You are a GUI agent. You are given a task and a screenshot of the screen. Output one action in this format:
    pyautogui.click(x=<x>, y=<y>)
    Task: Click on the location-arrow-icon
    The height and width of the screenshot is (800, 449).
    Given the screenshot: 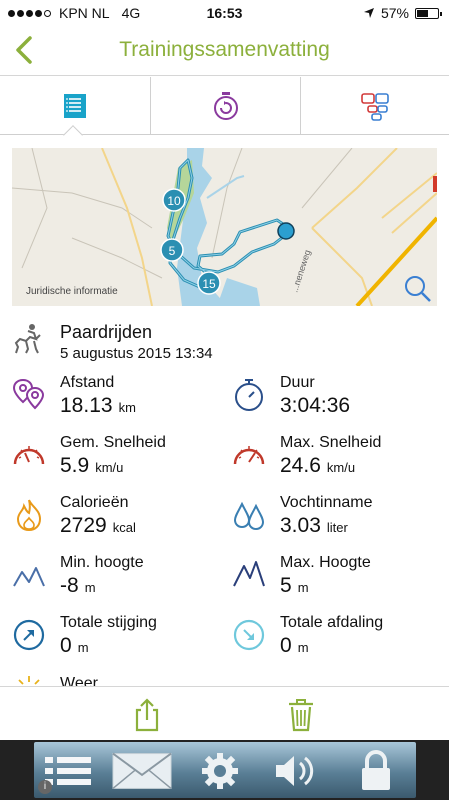 What is the action you would take?
    pyautogui.click(x=368, y=13)
    